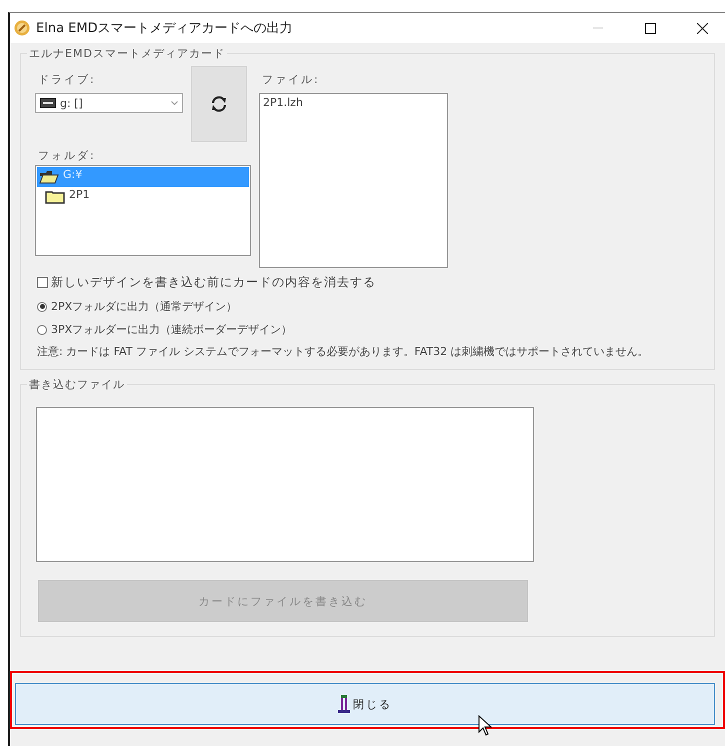 The height and width of the screenshot is (746, 725). I want to click on refresh-icon, so click(219, 104).